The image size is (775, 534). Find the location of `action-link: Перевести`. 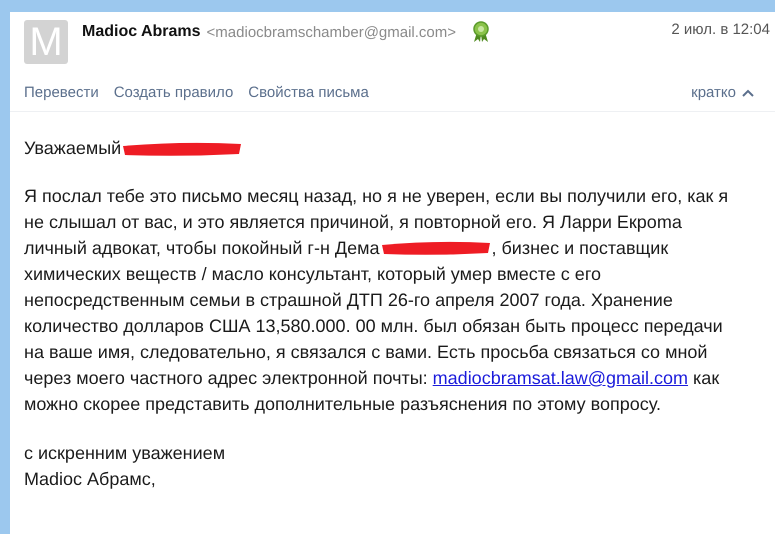

action-link: Перевести is located at coordinates (61, 92).